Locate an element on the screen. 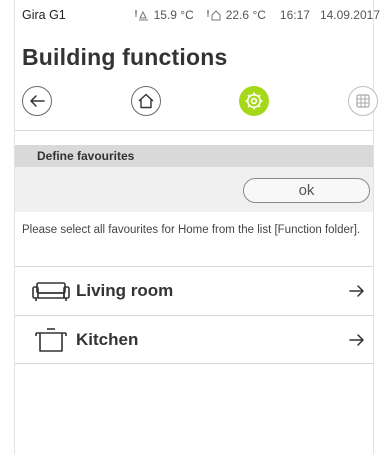  clock-time: 16:17 is located at coordinates (294, 15).